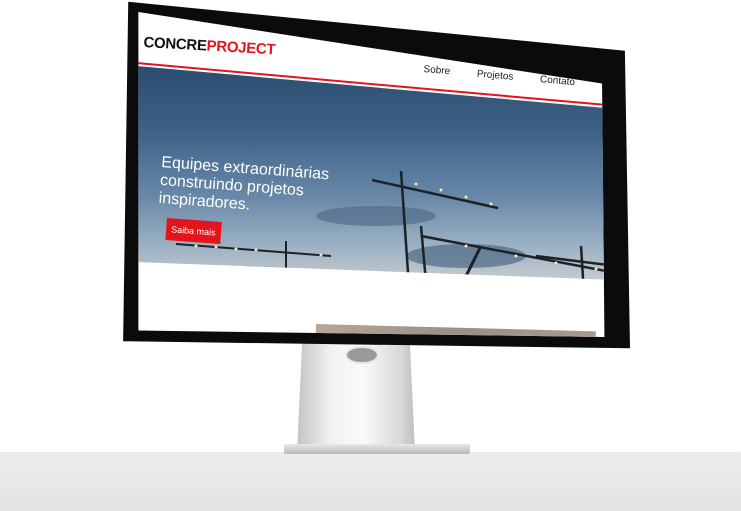 This screenshot has width=741, height=511. I want to click on crane-left, so click(253, 260).